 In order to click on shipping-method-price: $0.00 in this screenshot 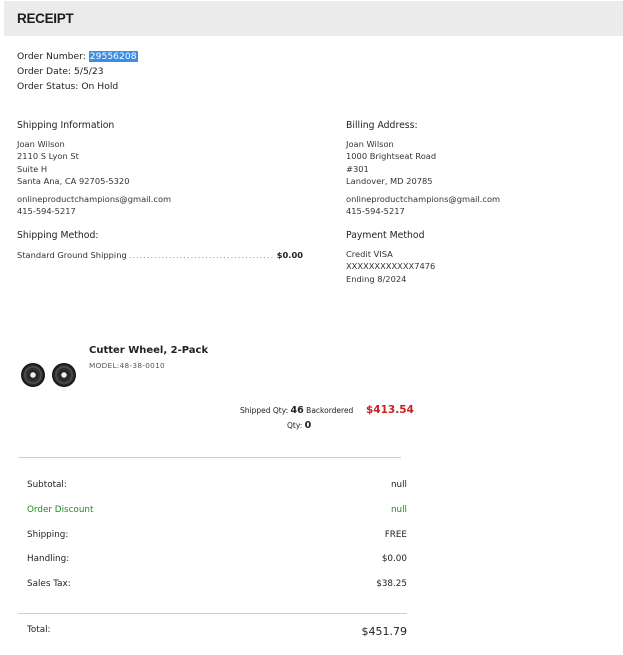, I will do `click(289, 255)`.